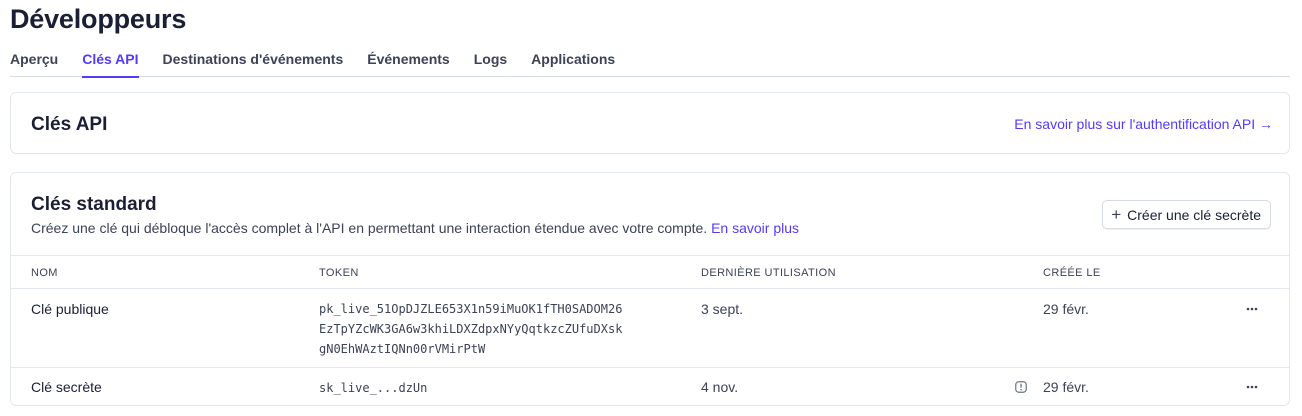 The image size is (1302, 416). I want to click on plus-icon: +, so click(1116, 214).